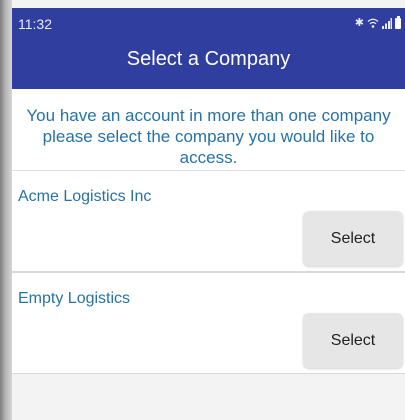  Describe the element at coordinates (387, 23) in the screenshot. I see `signal-icon` at that location.